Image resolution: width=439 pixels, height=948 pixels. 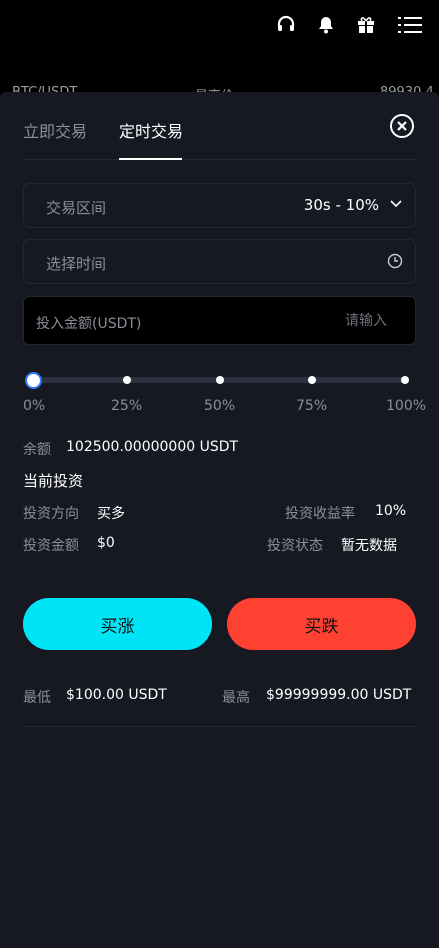 I want to click on trade-tabs: 立即交易 定时交易, so click(x=219, y=126).